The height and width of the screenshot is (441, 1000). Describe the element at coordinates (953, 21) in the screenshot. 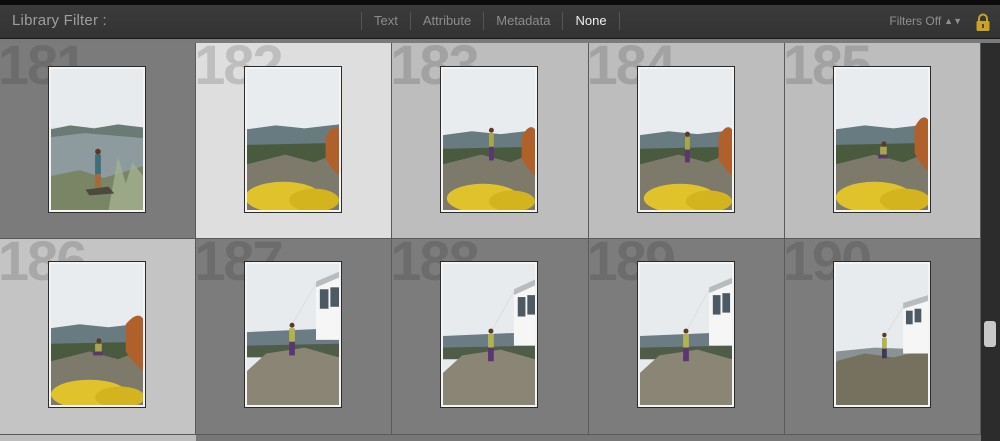

I see `updown-arrows-icon: ▲▼` at that location.